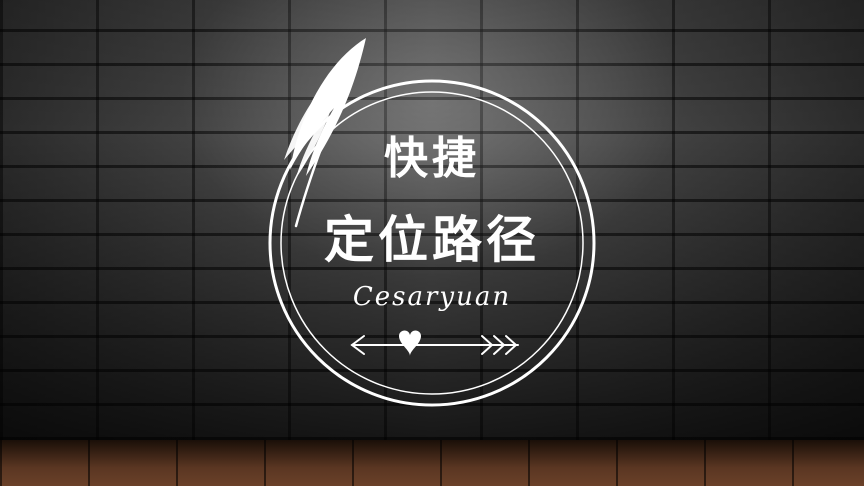  What do you see at coordinates (410, 343) in the screenshot?
I see `heart-icon` at bounding box center [410, 343].